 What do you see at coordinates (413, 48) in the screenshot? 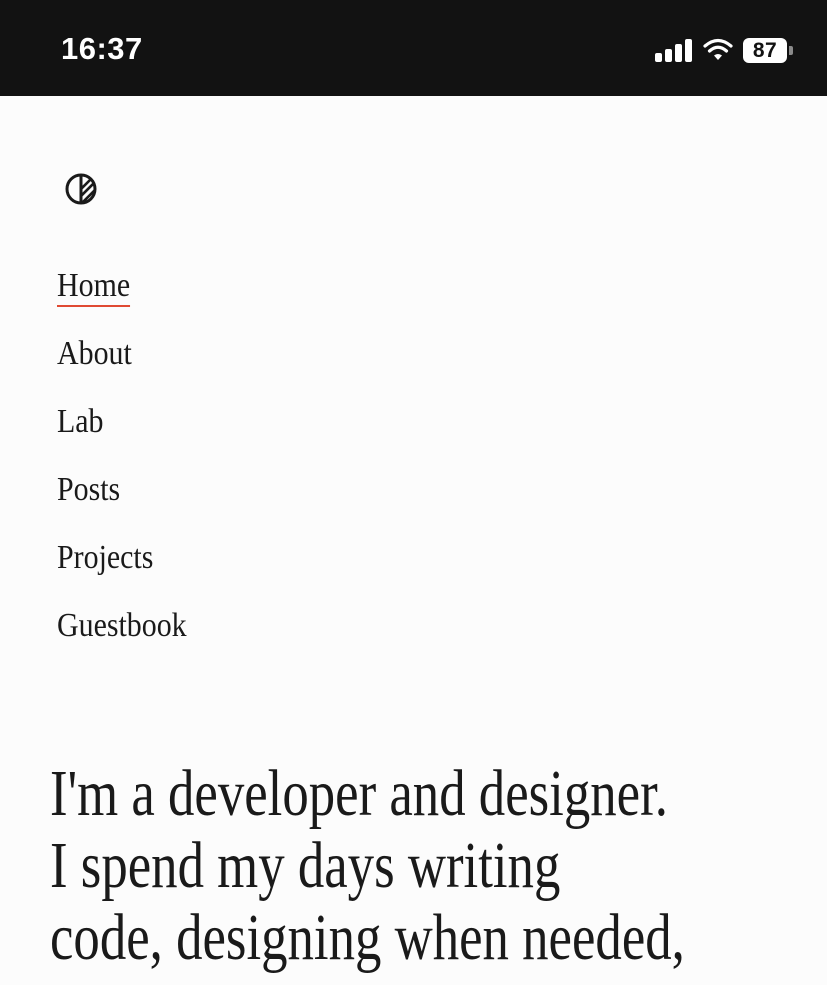
I see `status-bar: 16:37 87` at bounding box center [413, 48].